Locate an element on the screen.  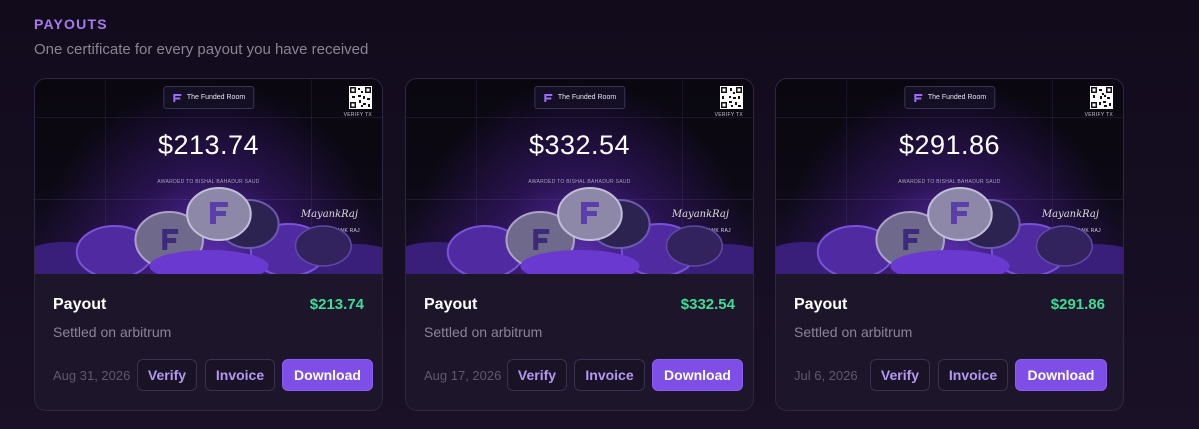
payout-date: Aug 31, 2026 is located at coordinates (92, 375).